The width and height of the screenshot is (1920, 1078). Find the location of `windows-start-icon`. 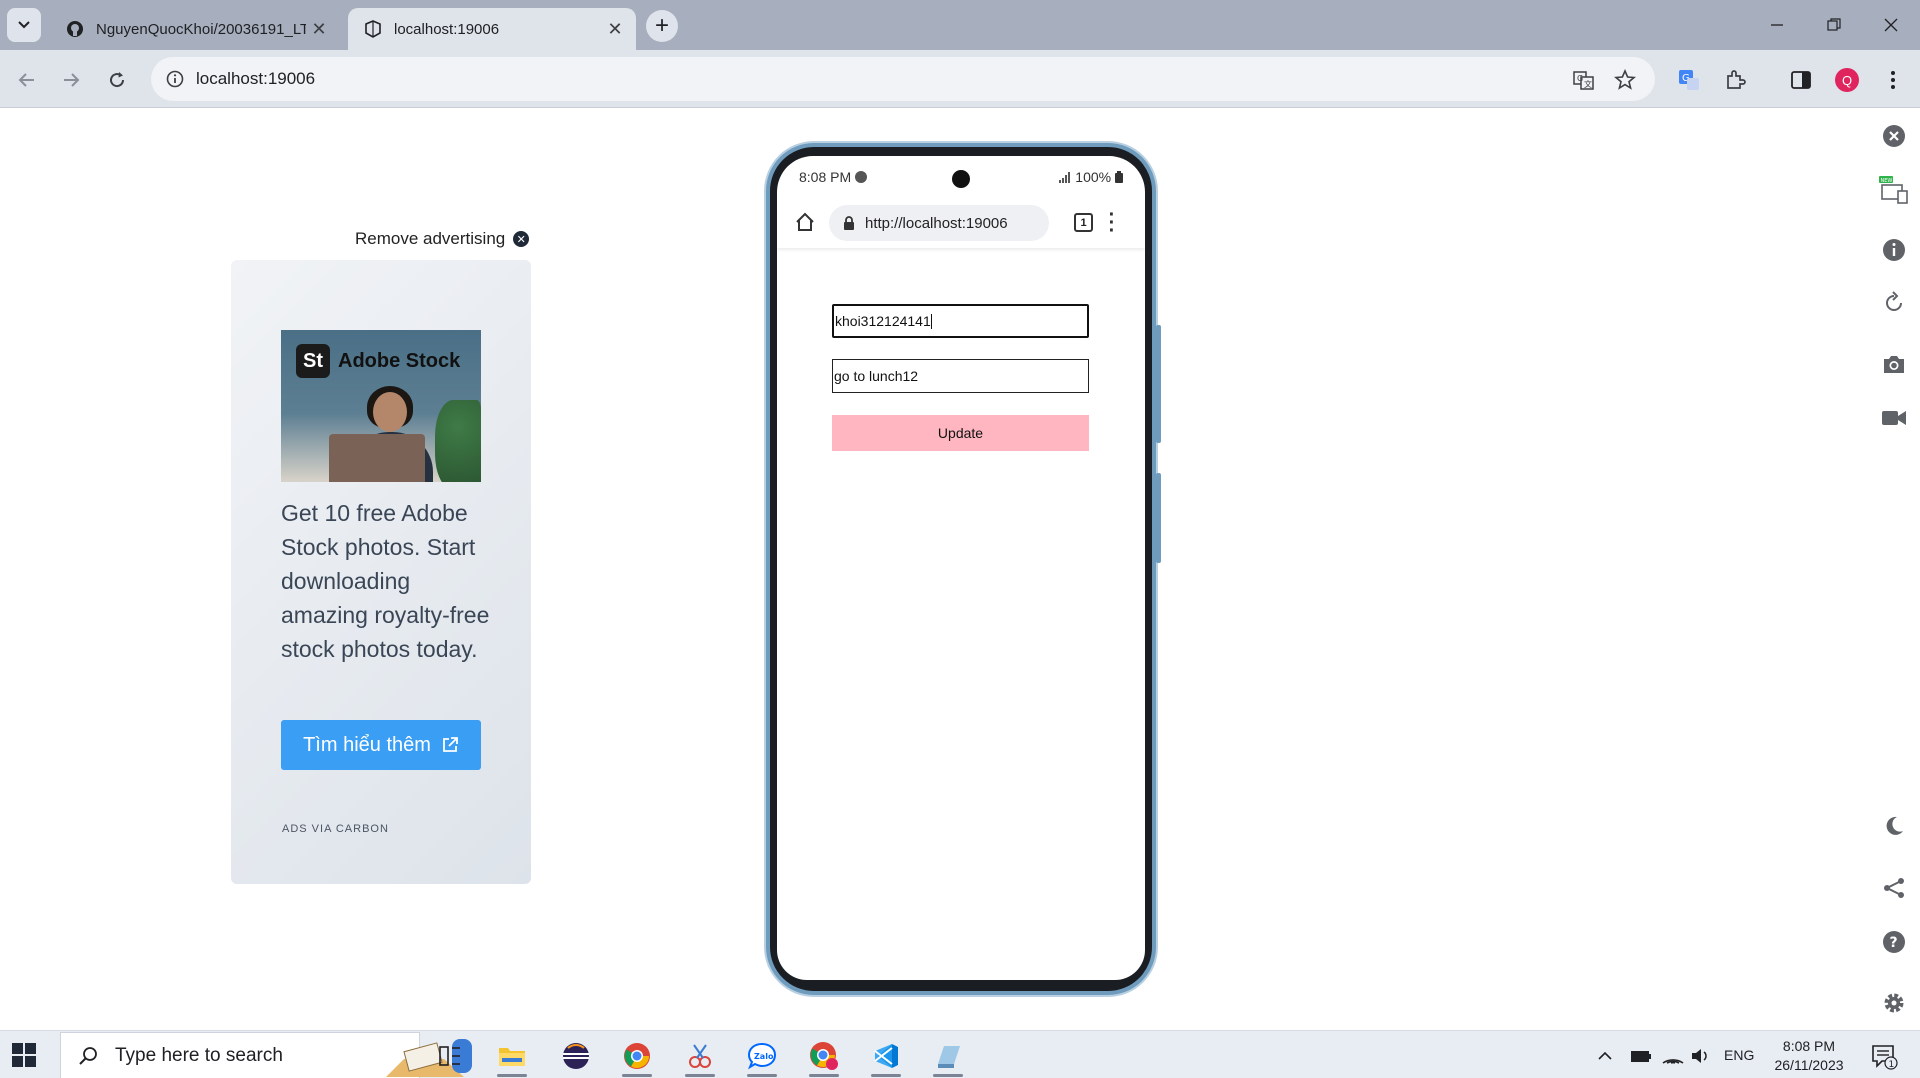

windows-start-icon is located at coordinates (24, 1055).